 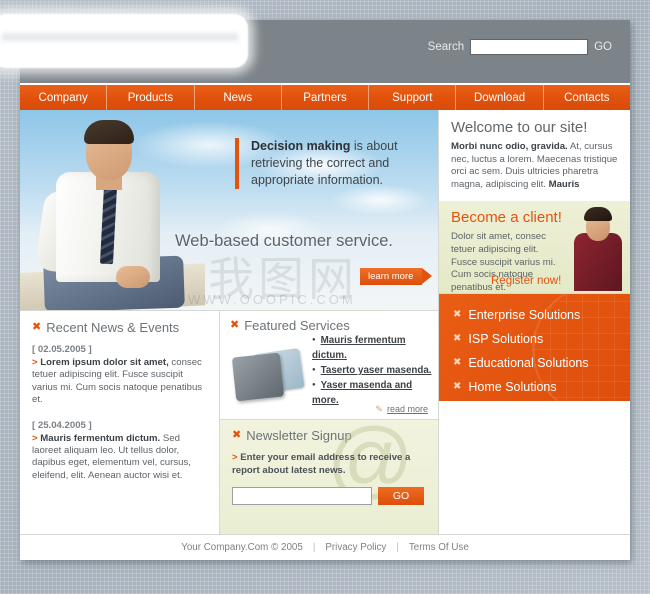 I want to click on news-item-headline: Lorem ipsum dolor sit amet,, so click(x=104, y=362).